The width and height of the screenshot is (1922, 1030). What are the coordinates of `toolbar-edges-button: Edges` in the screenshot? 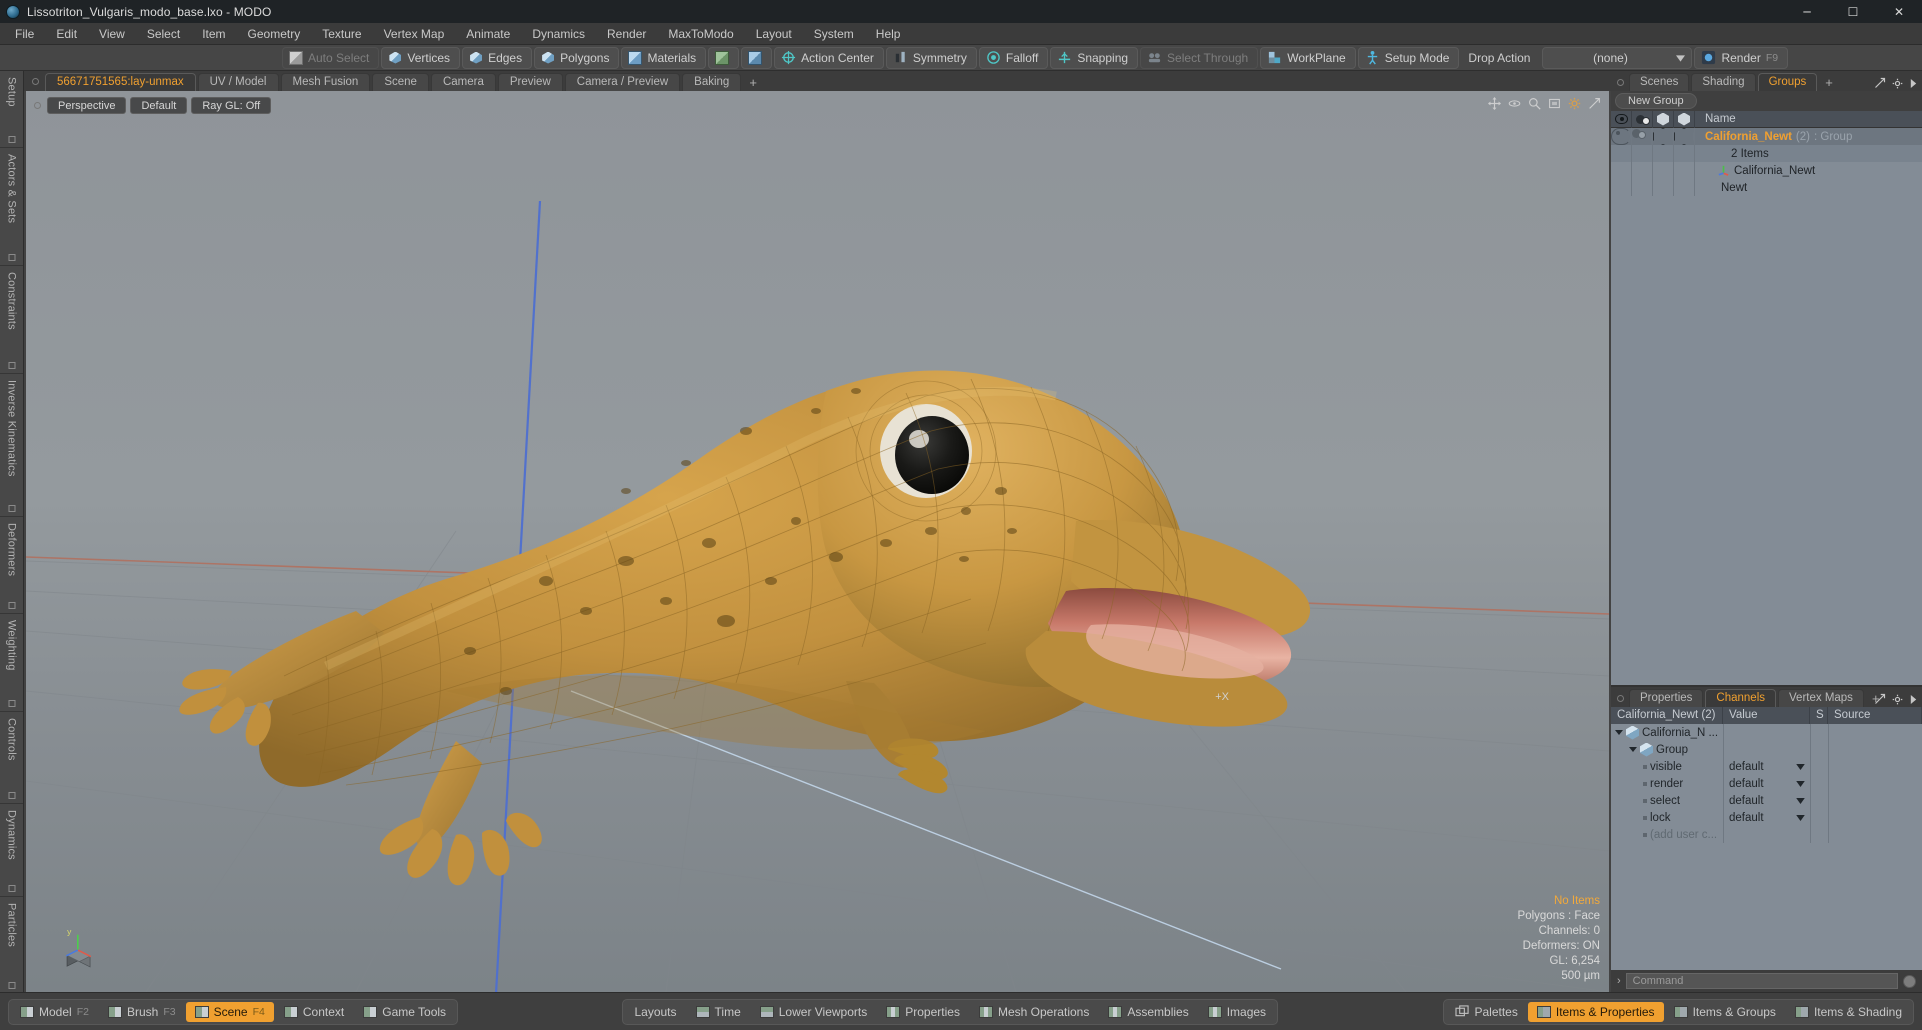 It's located at (497, 57).